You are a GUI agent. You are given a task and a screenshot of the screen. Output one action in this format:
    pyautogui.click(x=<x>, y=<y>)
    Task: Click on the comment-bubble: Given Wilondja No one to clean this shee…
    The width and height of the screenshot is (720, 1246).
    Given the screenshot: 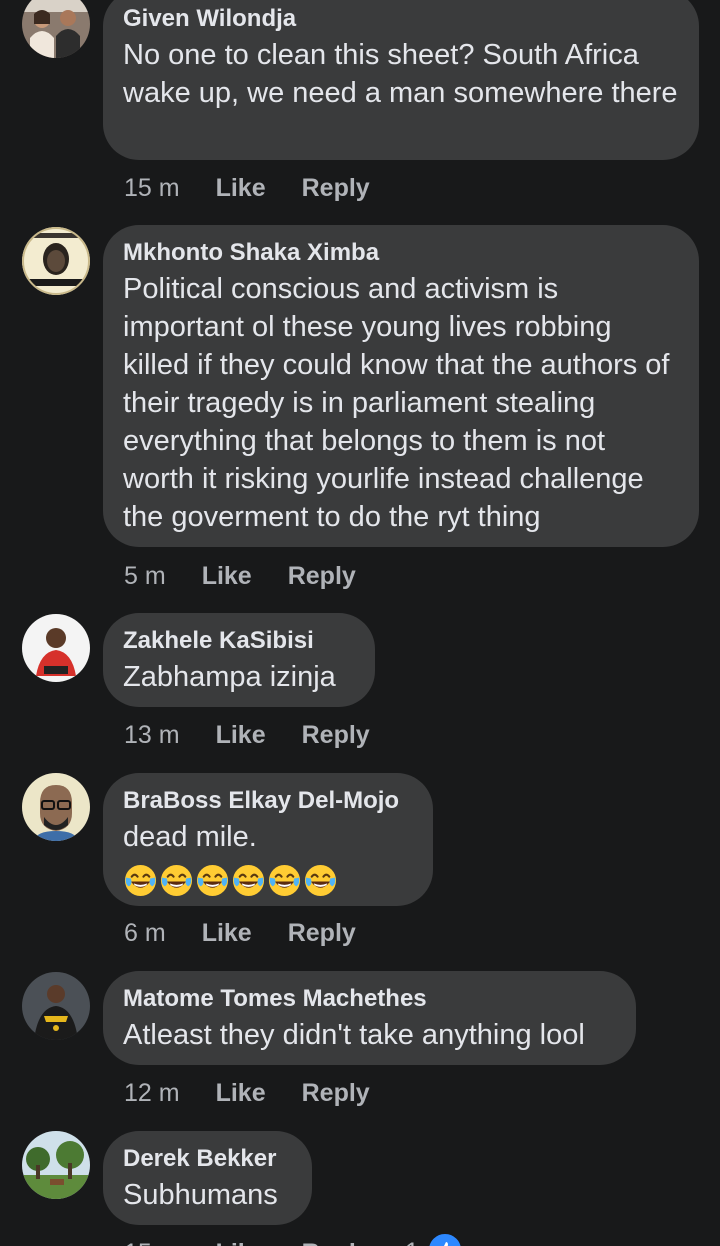 What is the action you would take?
    pyautogui.click(x=401, y=80)
    